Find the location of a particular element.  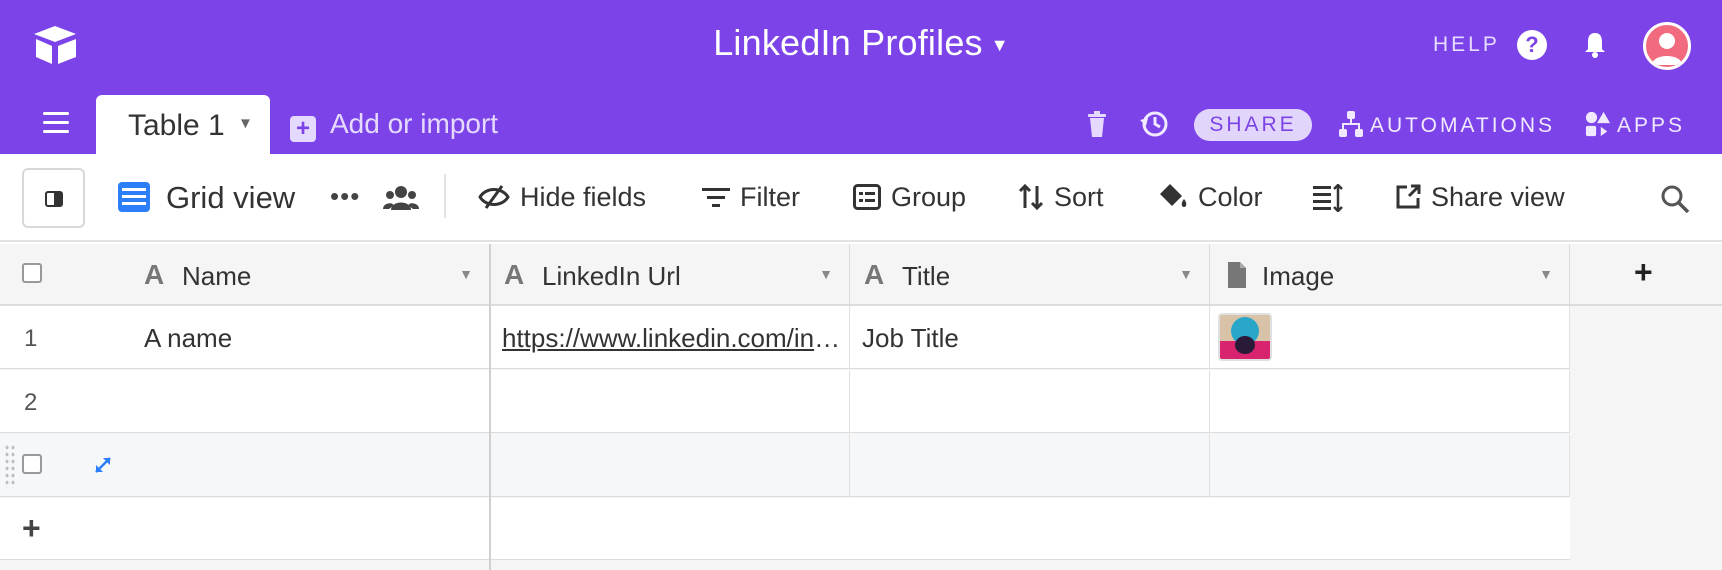

tab-label: Table 1 is located at coordinates (176, 125).